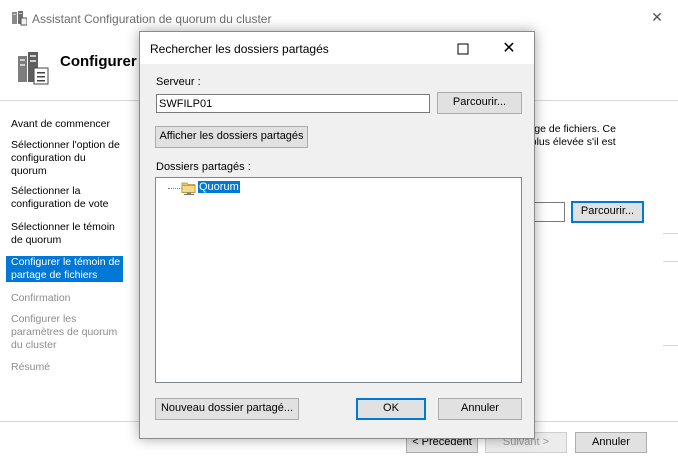 The image size is (678, 474). I want to click on cluster-config-icon, so click(33, 68).